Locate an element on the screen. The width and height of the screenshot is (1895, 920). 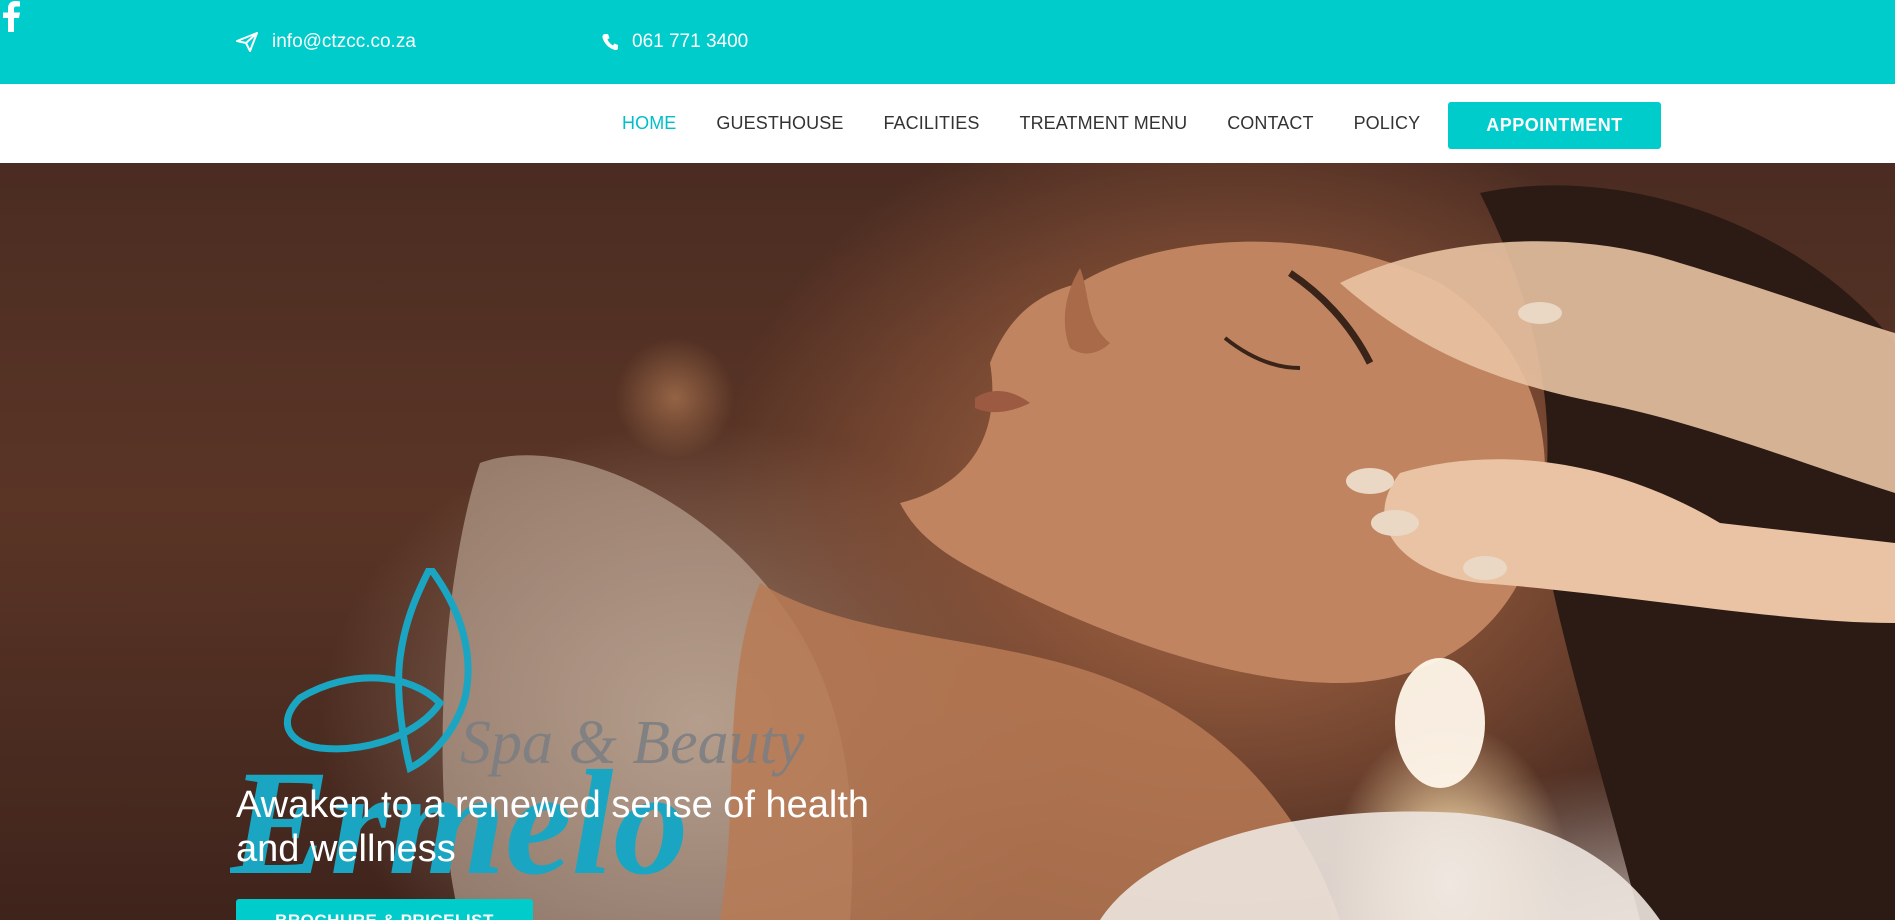
nav-item-treatment-menu: TREATMENT MENU is located at coordinates (1103, 123).